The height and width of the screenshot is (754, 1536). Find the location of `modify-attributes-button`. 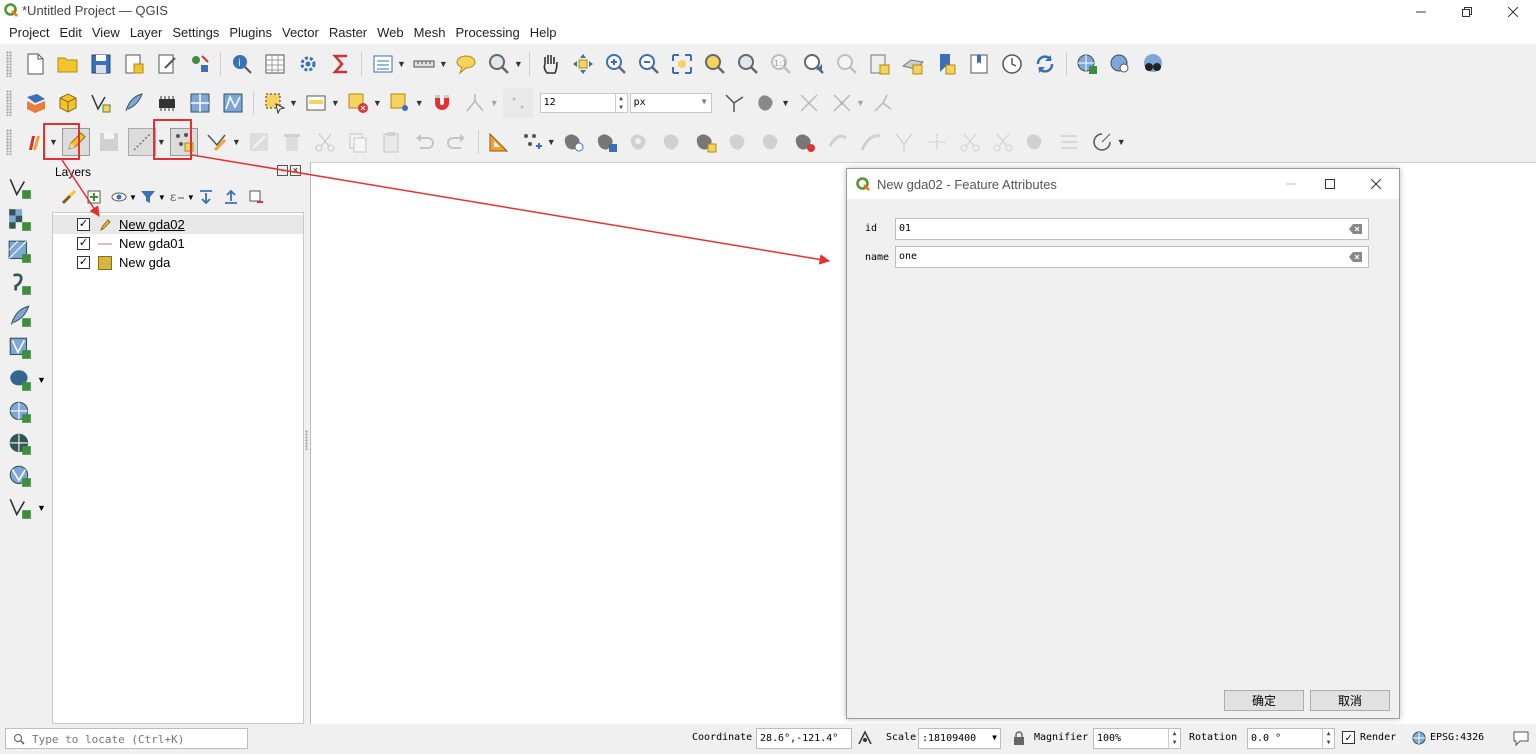

modify-attributes-button is located at coordinates (259, 142).